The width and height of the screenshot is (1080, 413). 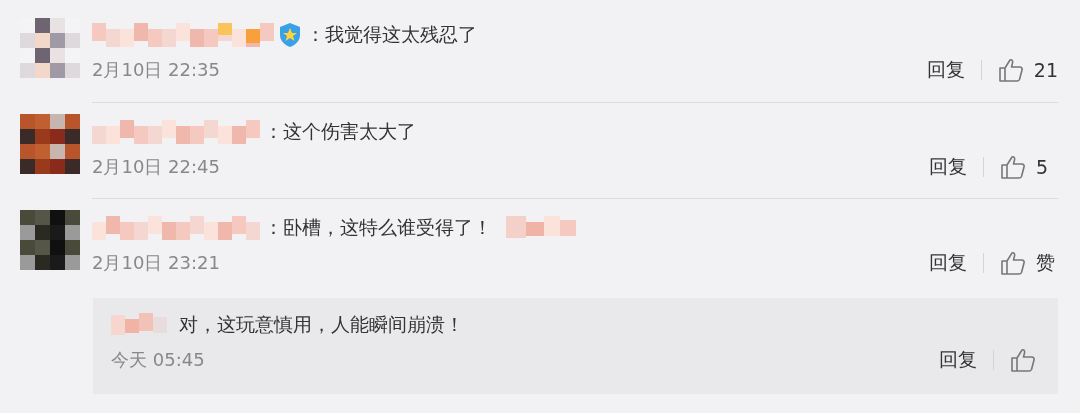 I want to click on like-count: 21, so click(x=1045, y=70).